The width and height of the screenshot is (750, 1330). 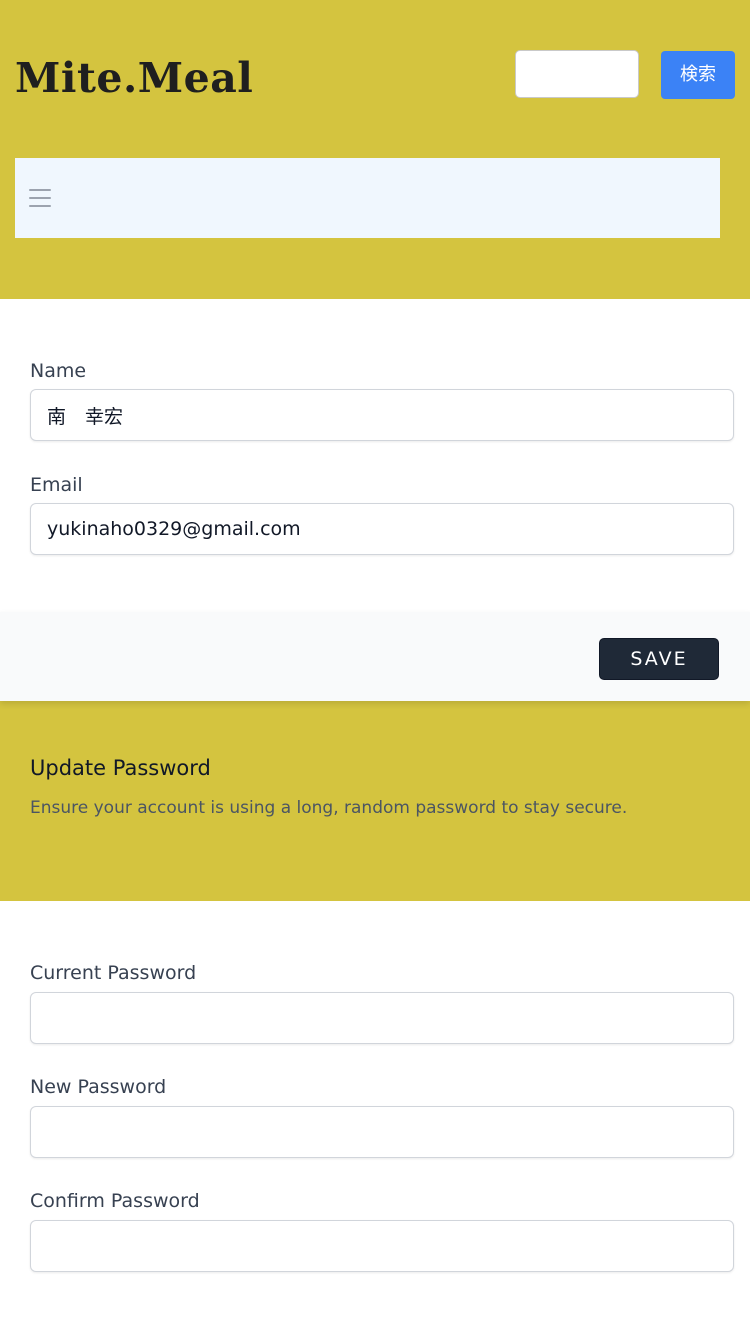 I want to click on email-field, so click(x=382, y=529).